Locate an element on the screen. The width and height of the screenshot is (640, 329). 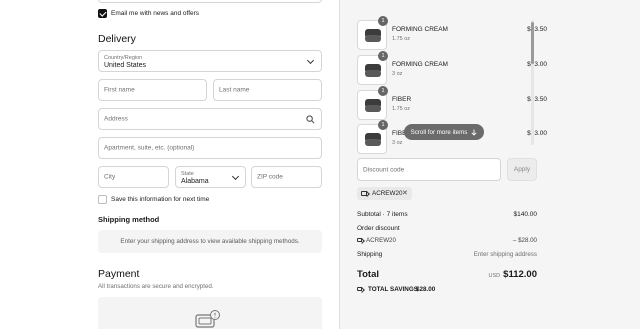
apartment-placeholder: Apartment, suite, etc. (optional) is located at coordinates (149, 148).